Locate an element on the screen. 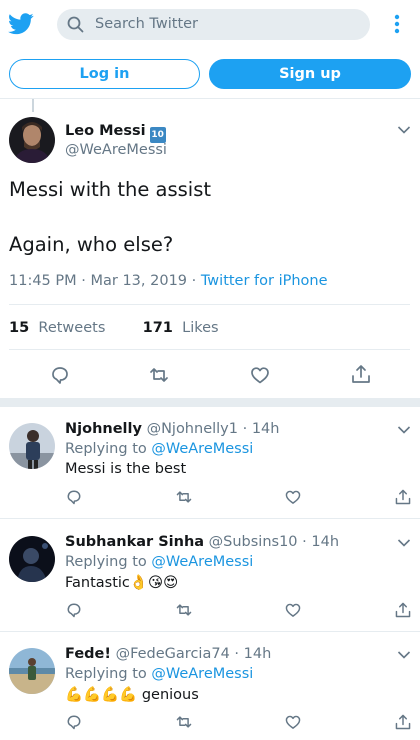 This screenshot has height=740, width=420. search-input: Search Twitter is located at coordinates (213, 24).